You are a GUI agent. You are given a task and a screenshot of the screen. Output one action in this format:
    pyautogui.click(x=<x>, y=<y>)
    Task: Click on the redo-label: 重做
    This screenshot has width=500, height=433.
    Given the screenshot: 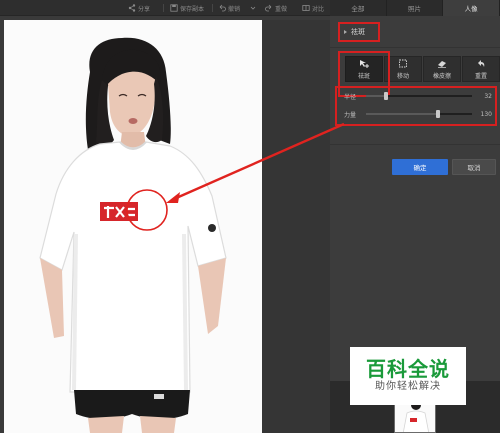 What is the action you would take?
    pyautogui.click(x=281, y=9)
    